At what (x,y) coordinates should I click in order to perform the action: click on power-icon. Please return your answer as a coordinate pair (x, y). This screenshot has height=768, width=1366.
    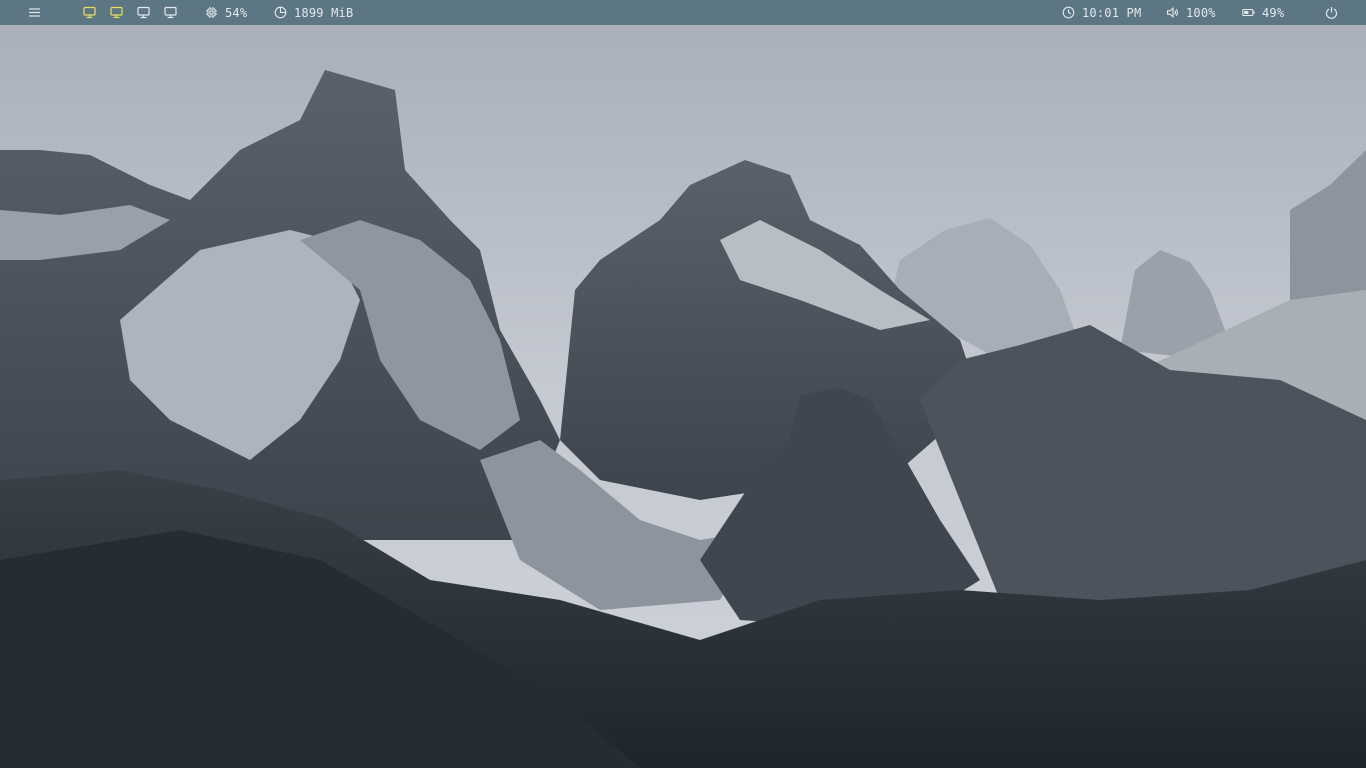
    Looking at the image, I should click on (1331, 13).